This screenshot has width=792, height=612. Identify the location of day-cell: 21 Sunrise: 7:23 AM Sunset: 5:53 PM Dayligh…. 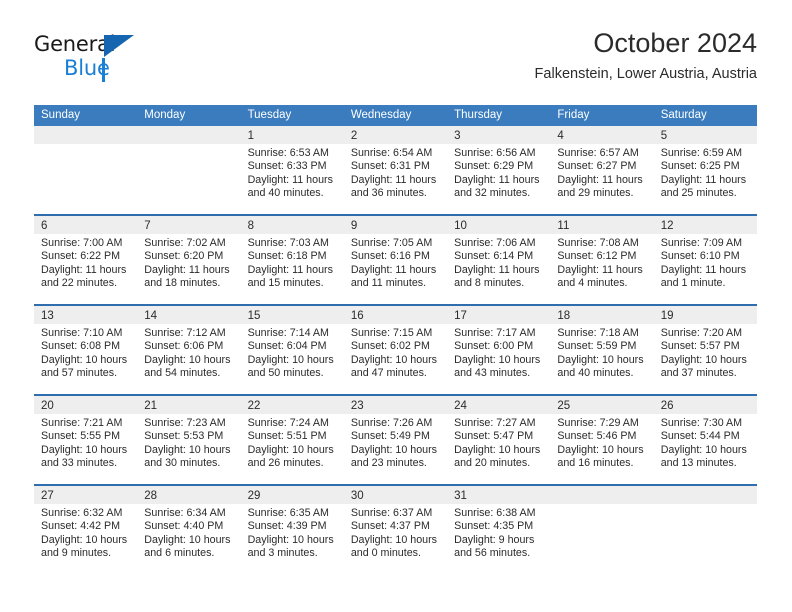
(189, 440).